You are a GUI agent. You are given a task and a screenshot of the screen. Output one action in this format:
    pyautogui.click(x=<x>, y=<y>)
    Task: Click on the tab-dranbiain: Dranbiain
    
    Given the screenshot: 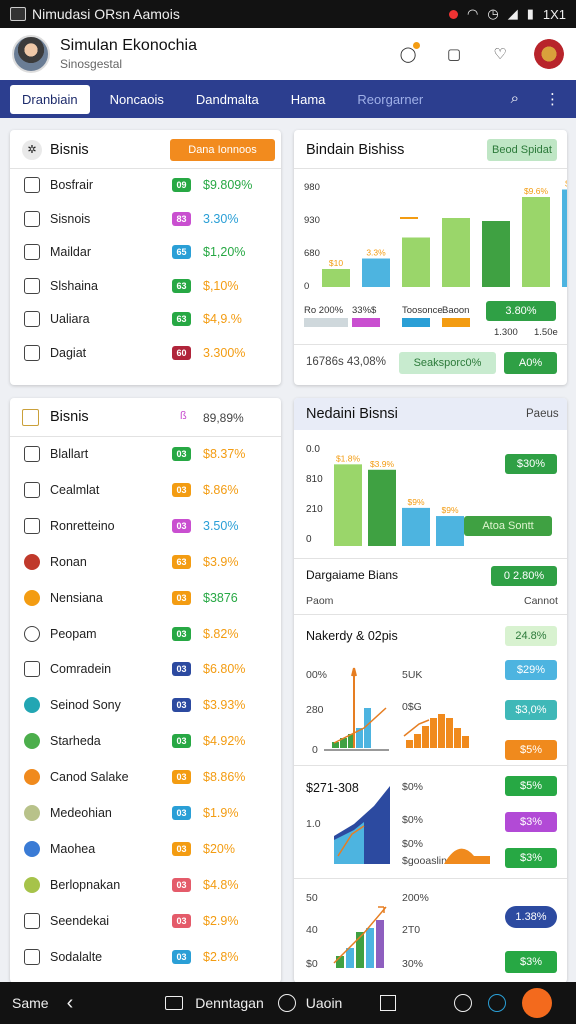 What is the action you would take?
    pyautogui.click(x=50, y=99)
    